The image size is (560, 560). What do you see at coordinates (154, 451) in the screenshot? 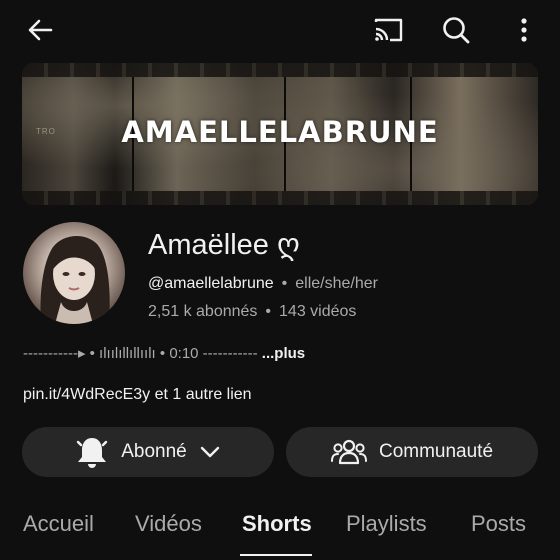
I see `subscribed-label: Abonné` at bounding box center [154, 451].